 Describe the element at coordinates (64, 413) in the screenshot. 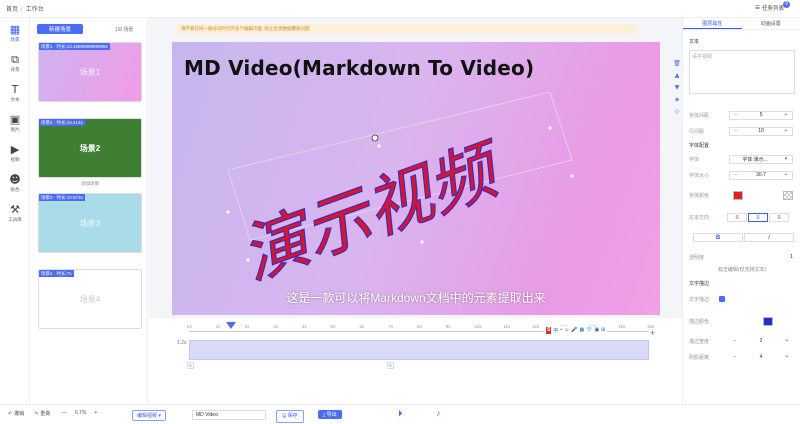

I see `zoom-out-button: —` at that location.